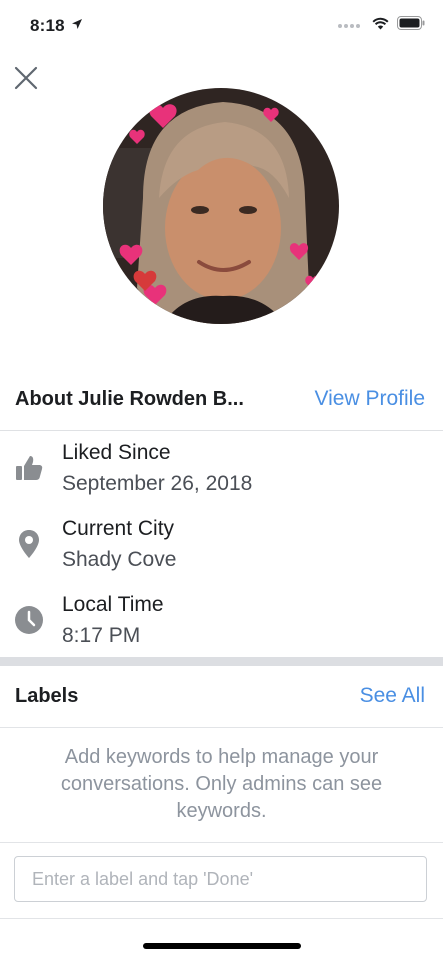 Image resolution: width=443 pixels, height=960 pixels. Describe the element at coordinates (411, 25) in the screenshot. I see `battery-icon` at that location.